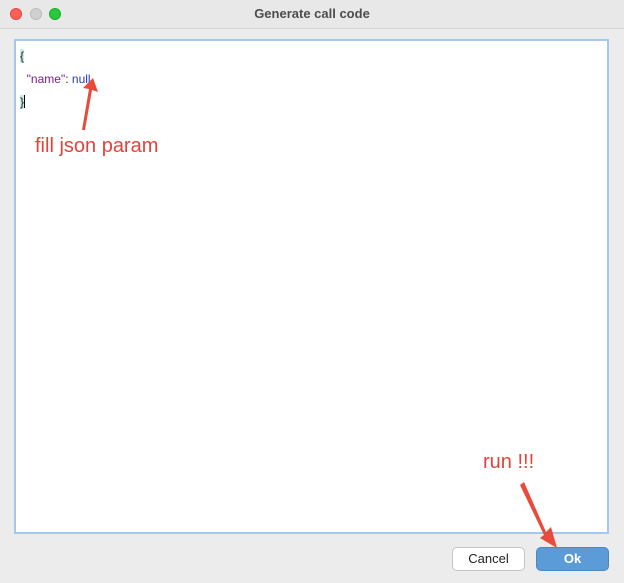 The width and height of the screenshot is (624, 583). Describe the element at coordinates (572, 559) in the screenshot. I see `ok-button: Ok` at that location.